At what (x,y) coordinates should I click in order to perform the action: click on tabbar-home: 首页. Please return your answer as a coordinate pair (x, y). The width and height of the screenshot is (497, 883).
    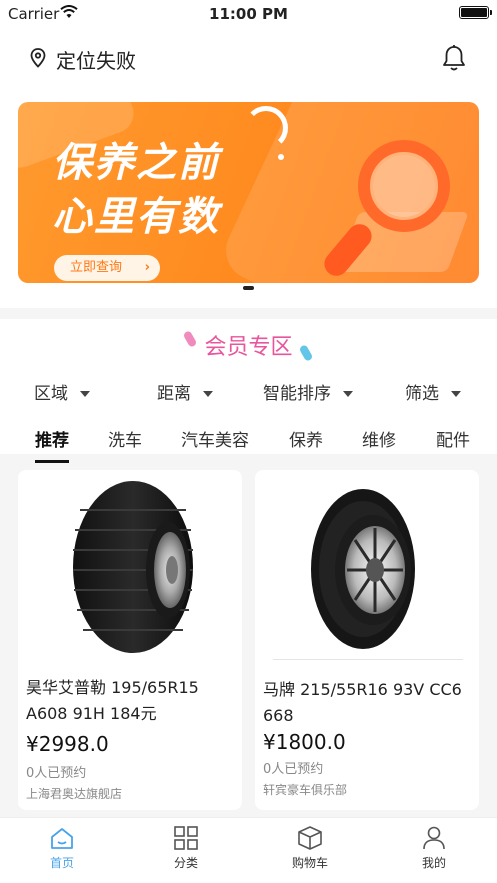
    Looking at the image, I should click on (62, 848).